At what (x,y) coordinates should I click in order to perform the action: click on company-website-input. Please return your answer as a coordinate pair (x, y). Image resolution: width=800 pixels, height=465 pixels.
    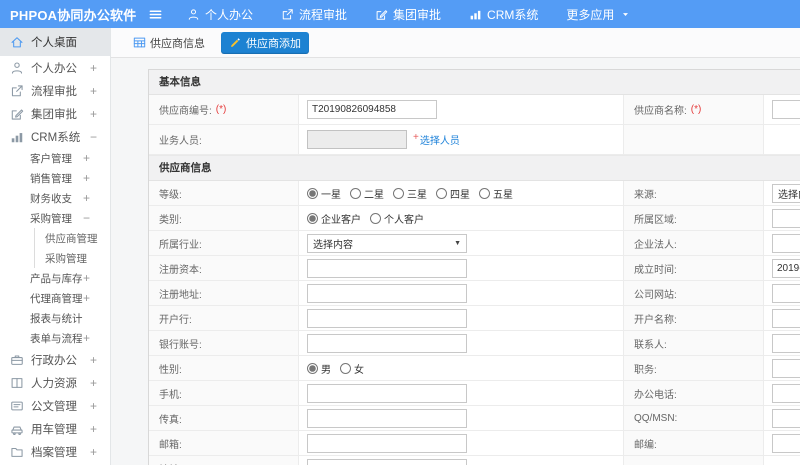
    Looking at the image, I should click on (786, 293).